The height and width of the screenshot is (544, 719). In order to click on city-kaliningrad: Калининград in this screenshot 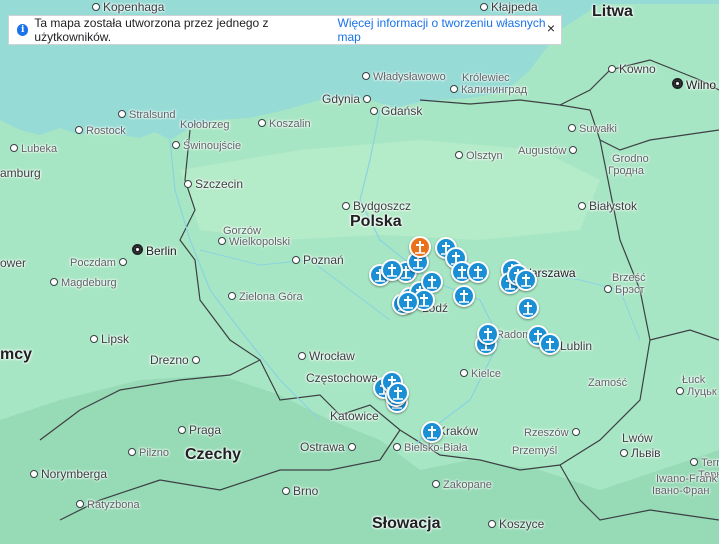, I will do `click(488, 90)`.